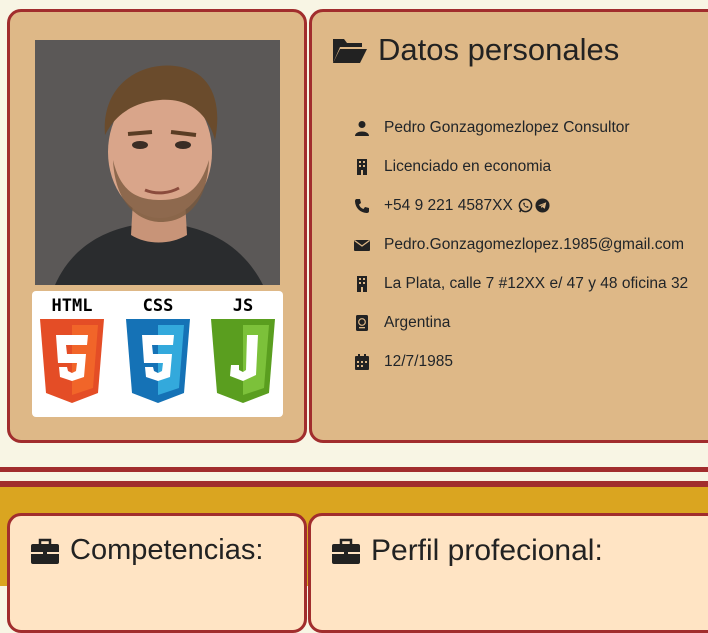 The image size is (708, 633). I want to click on list-item: Licenciado en economia, so click(521, 166).